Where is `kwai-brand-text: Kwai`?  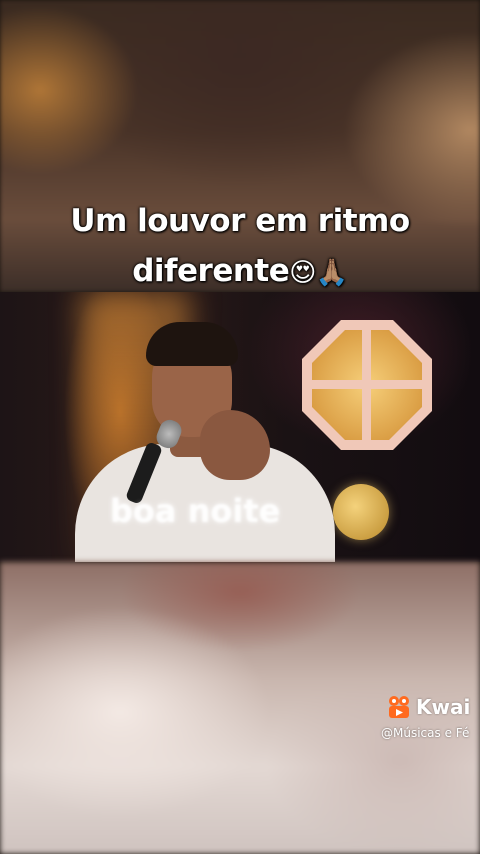
kwai-brand-text: Kwai is located at coordinates (443, 707).